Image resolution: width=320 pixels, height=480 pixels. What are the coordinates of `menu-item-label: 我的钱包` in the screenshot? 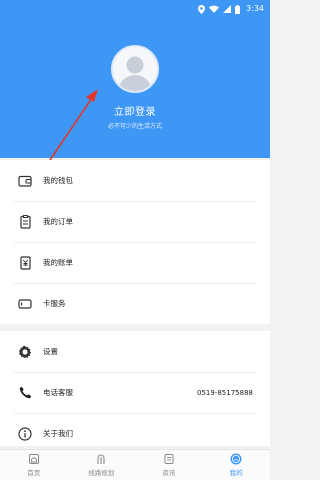 It's located at (58, 180).